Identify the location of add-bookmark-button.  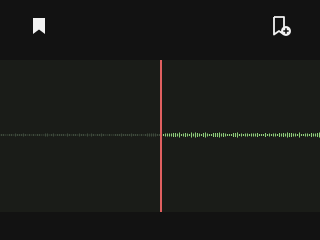
(282, 26).